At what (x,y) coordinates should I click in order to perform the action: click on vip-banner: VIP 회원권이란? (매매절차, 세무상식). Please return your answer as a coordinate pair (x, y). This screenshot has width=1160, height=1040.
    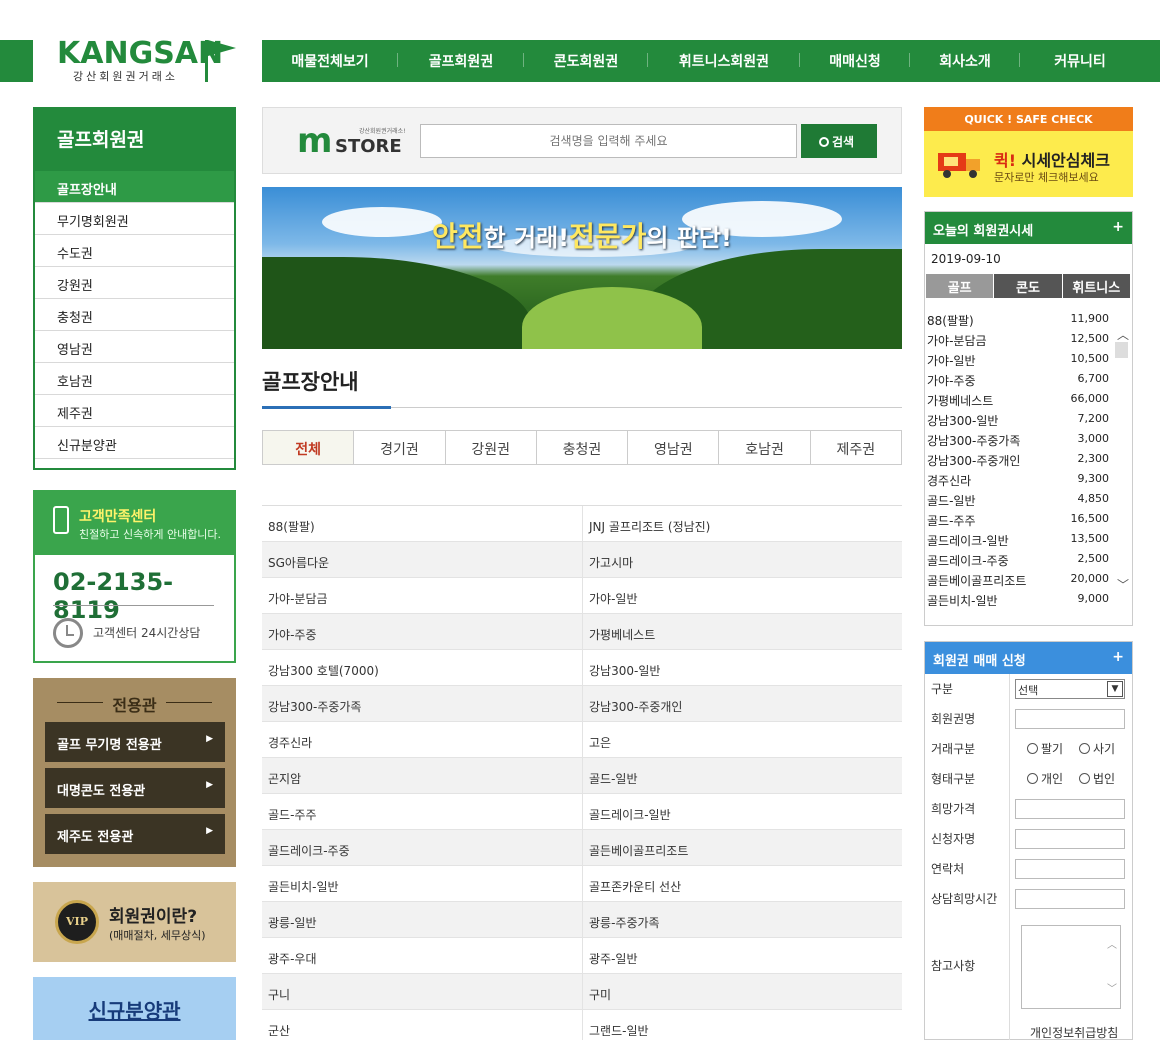
    Looking at the image, I should click on (134, 922).